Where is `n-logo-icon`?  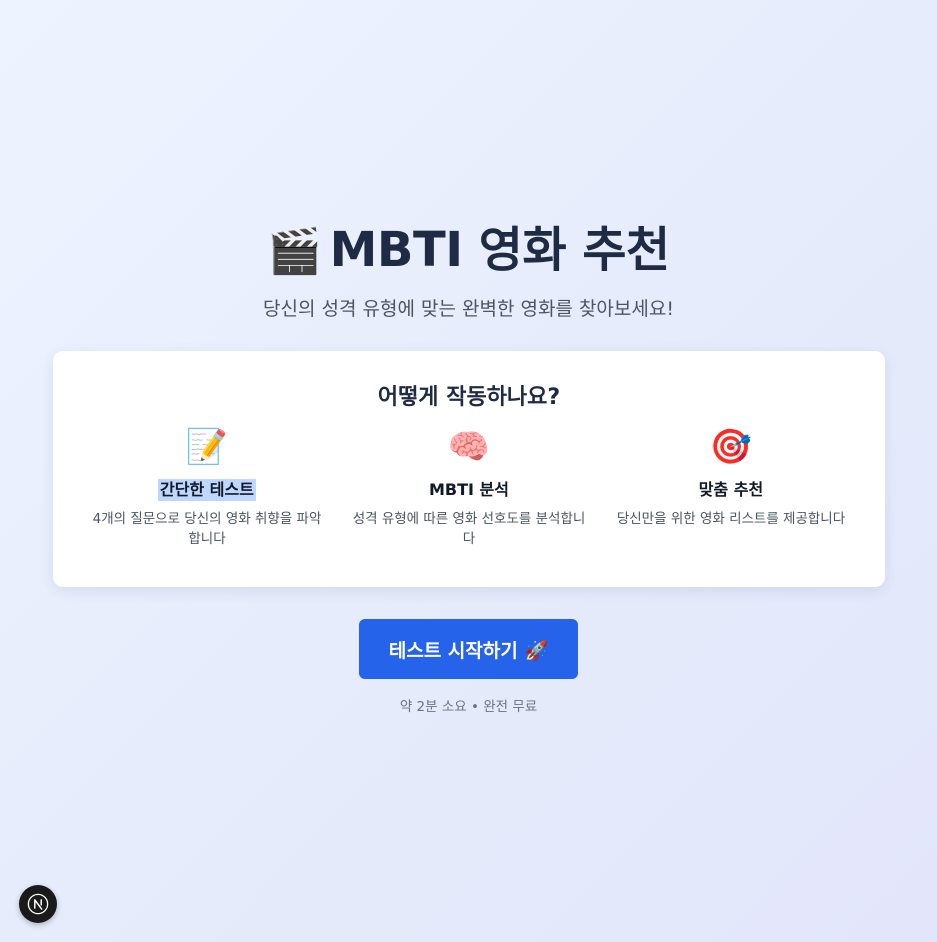 n-logo-icon is located at coordinates (38, 904).